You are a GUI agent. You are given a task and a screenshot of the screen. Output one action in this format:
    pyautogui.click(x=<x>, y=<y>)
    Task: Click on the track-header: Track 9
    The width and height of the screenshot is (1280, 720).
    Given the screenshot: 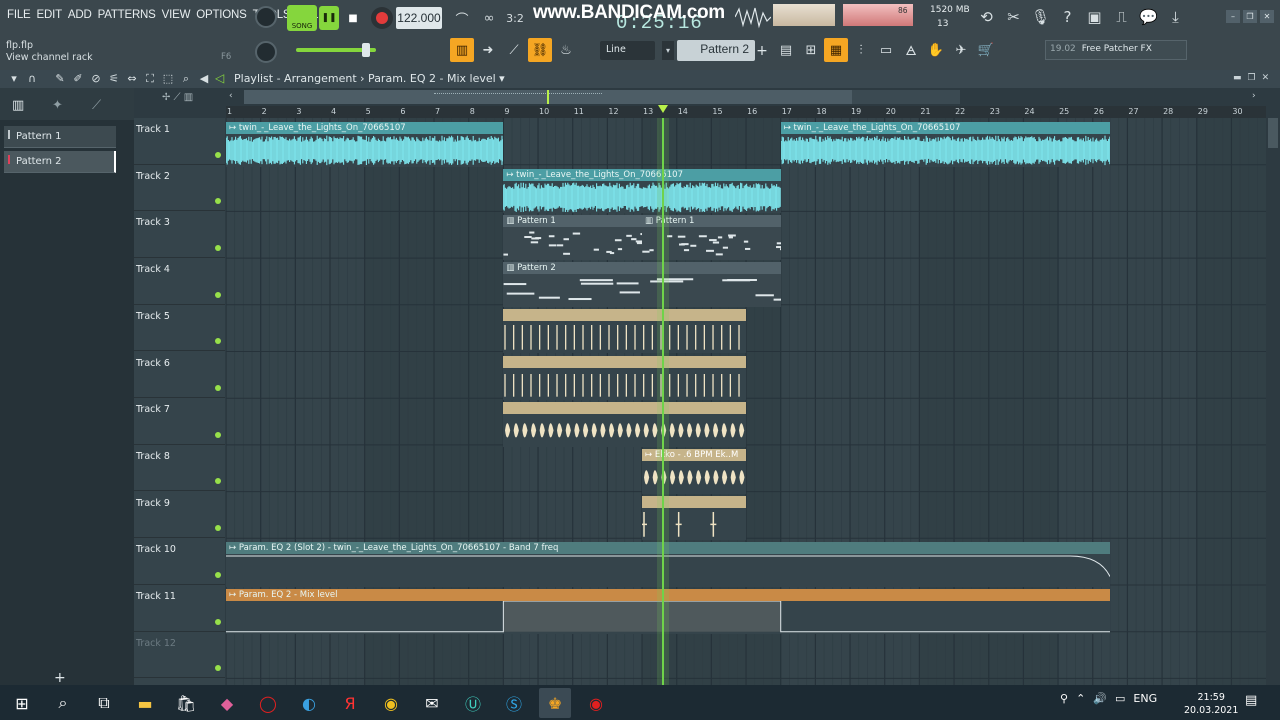 What is the action you would take?
    pyautogui.click(x=179, y=515)
    